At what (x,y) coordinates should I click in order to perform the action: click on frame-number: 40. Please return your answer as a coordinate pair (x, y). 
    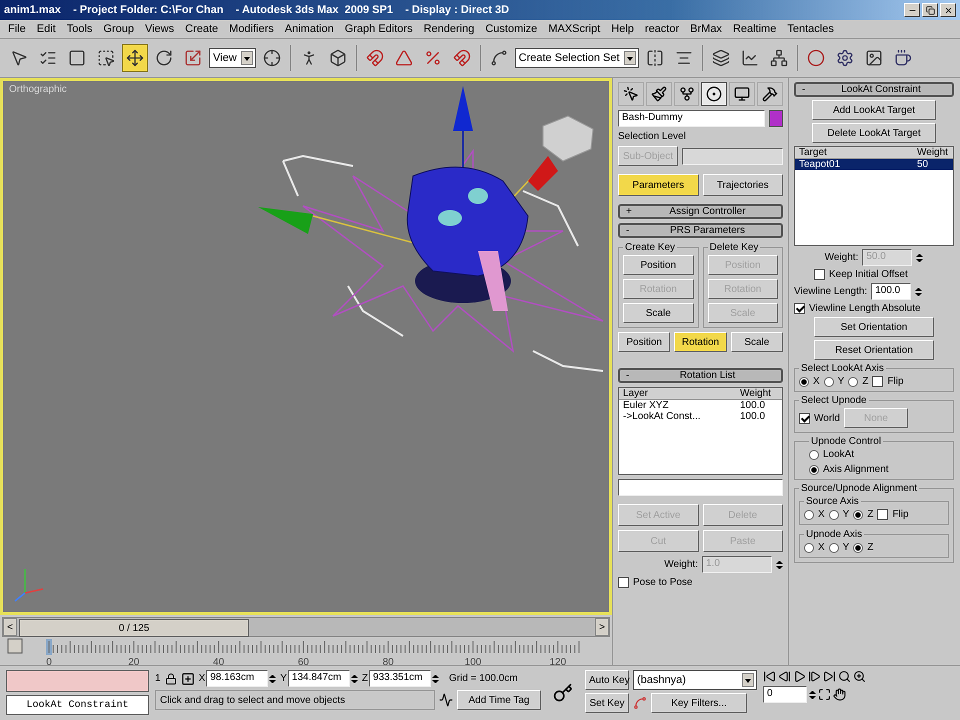
    Looking at the image, I should click on (218, 662).